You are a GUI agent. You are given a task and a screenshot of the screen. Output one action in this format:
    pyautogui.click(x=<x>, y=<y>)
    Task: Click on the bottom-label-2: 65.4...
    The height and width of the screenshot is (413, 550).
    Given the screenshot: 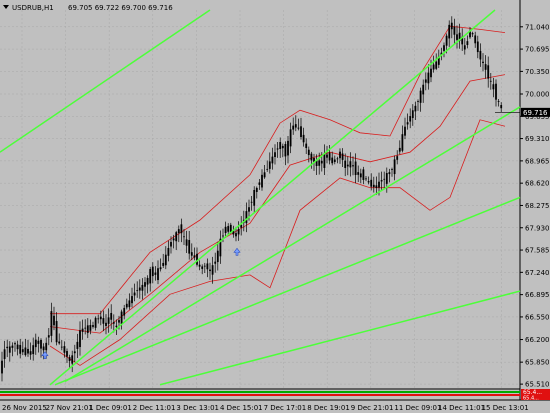 What is the action you would take?
    pyautogui.click(x=531, y=399)
    